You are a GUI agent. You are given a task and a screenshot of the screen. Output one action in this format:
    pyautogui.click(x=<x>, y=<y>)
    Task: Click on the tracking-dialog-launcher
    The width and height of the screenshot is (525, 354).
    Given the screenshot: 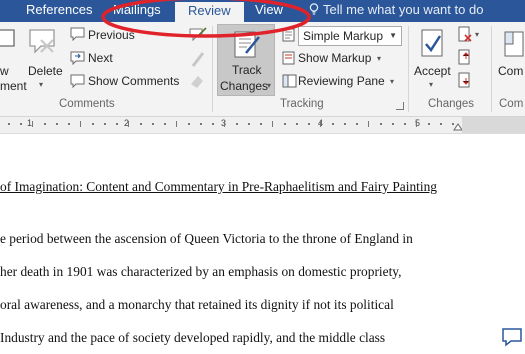 What is the action you would take?
    pyautogui.click(x=400, y=106)
    